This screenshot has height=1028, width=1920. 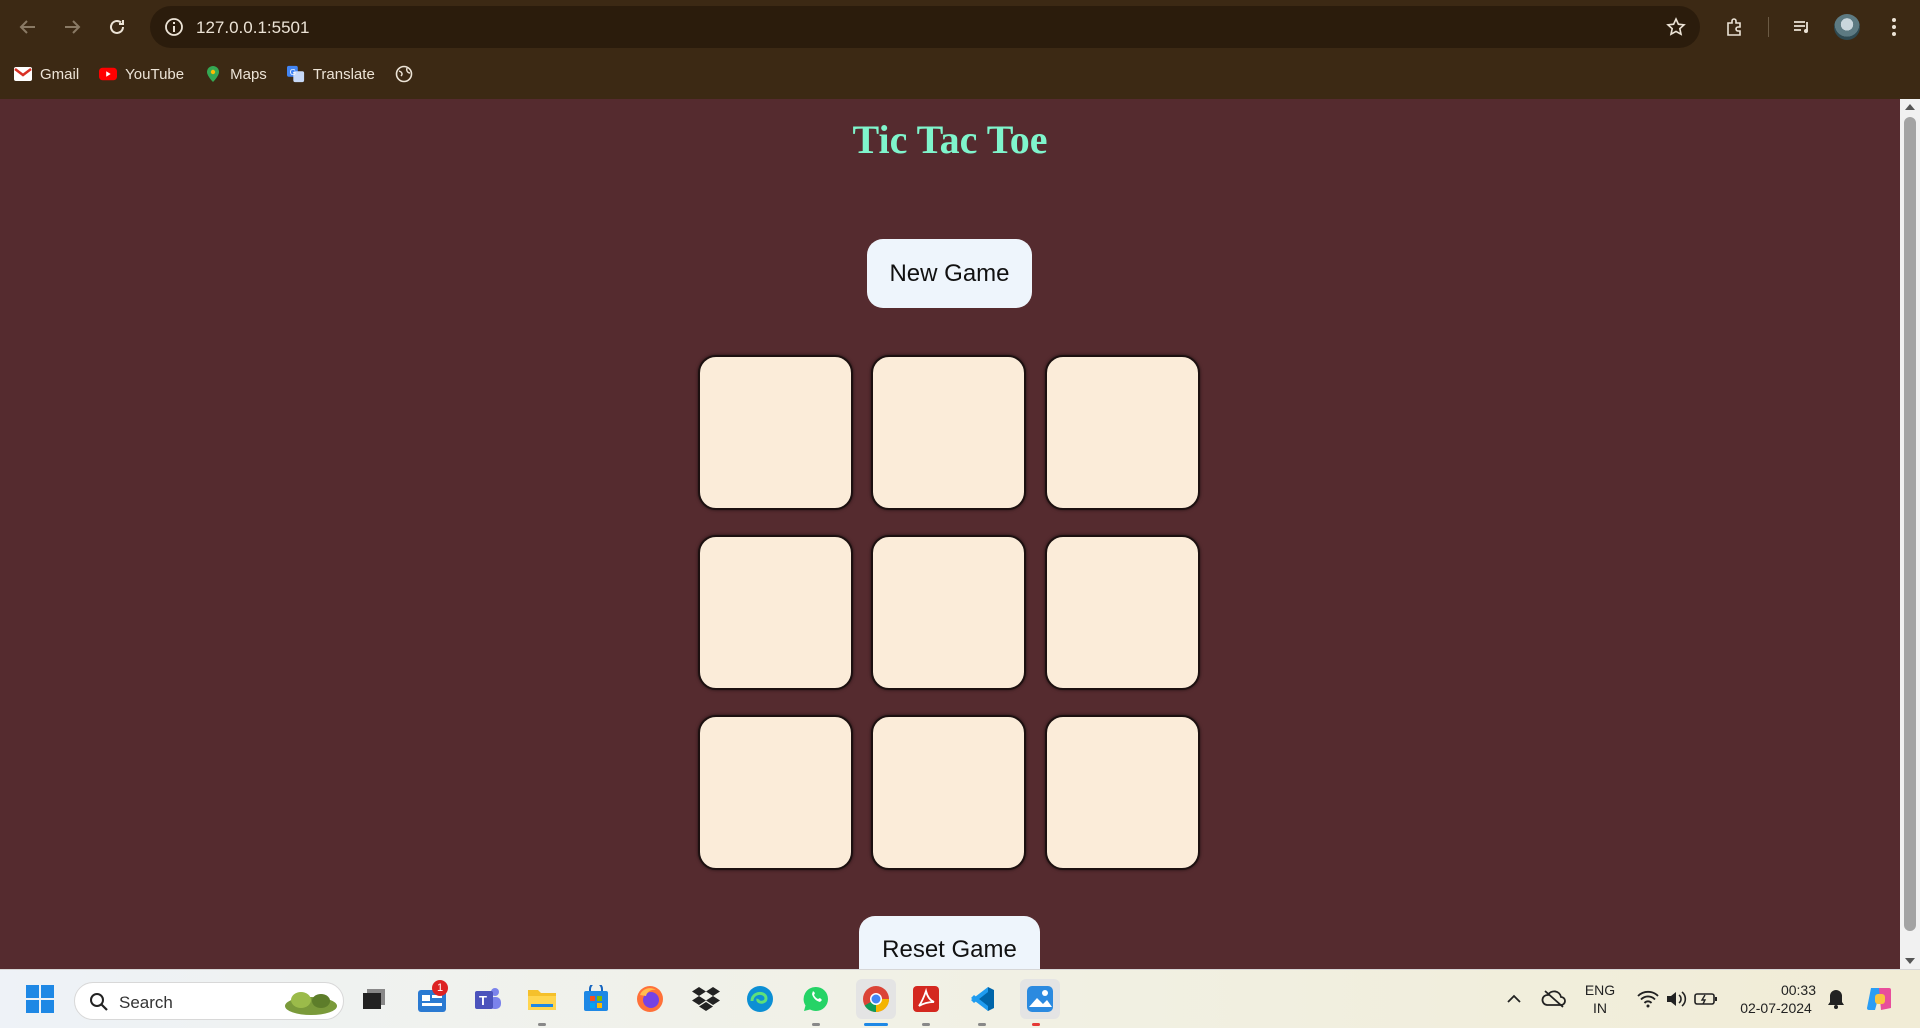 I want to click on svg-text: T, so click(x=483, y=1000).